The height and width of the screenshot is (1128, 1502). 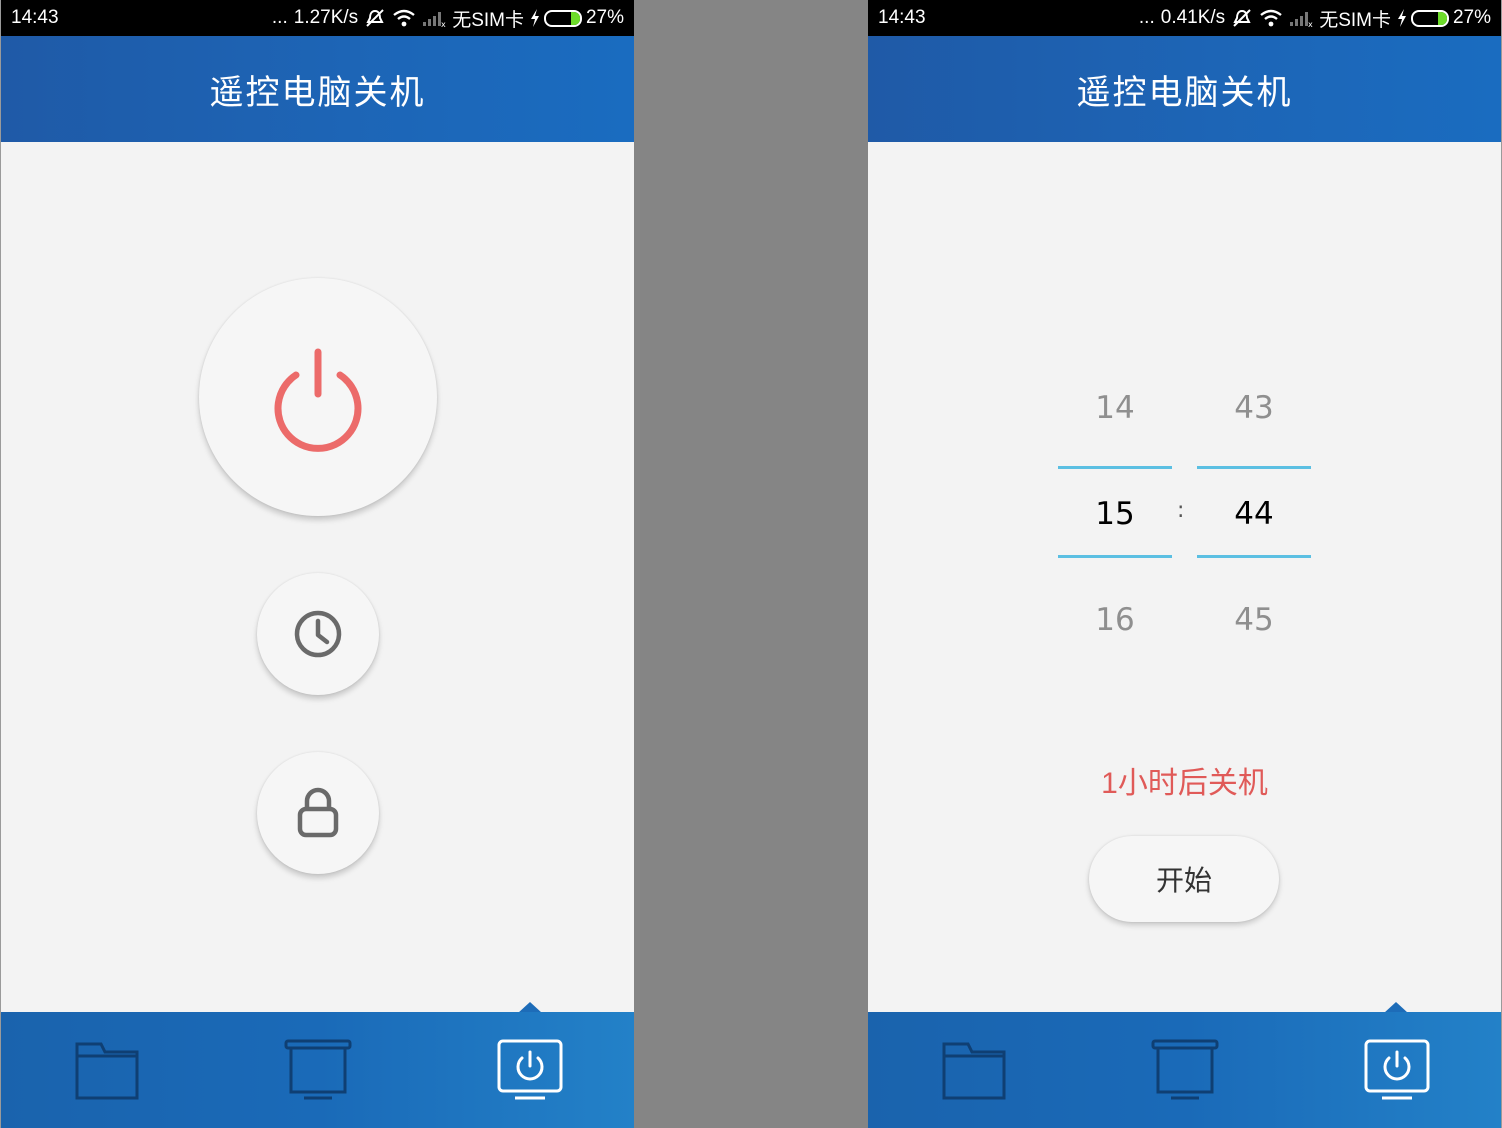 I want to click on lock-icon, so click(x=318, y=812).